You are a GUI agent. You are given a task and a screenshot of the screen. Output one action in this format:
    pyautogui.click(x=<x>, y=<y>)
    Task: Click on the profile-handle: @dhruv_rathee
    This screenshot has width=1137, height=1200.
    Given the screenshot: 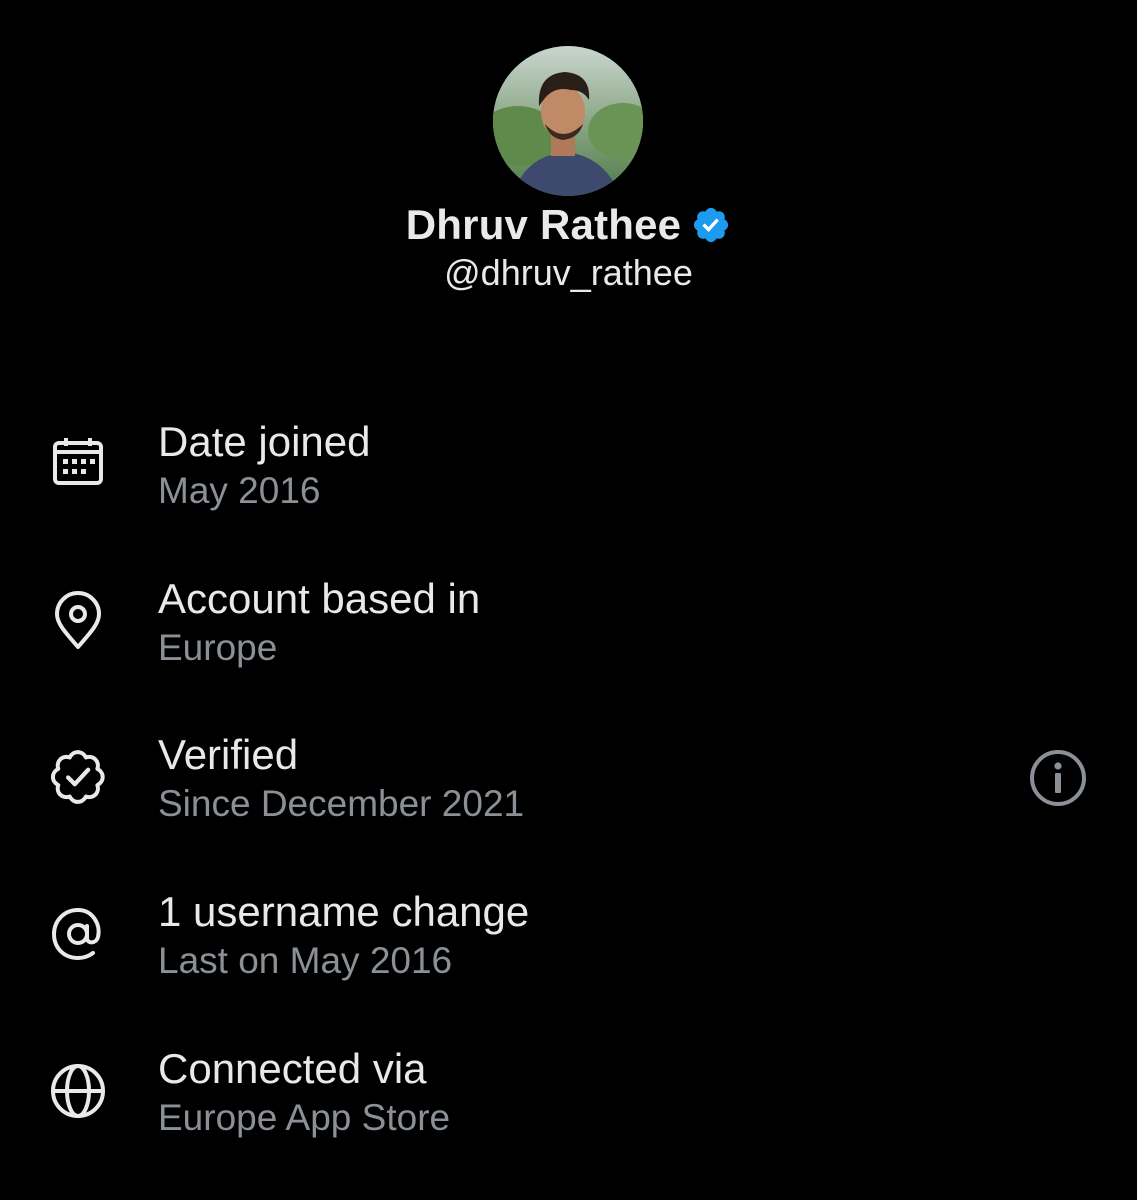 What is the action you would take?
    pyautogui.click(x=568, y=272)
    